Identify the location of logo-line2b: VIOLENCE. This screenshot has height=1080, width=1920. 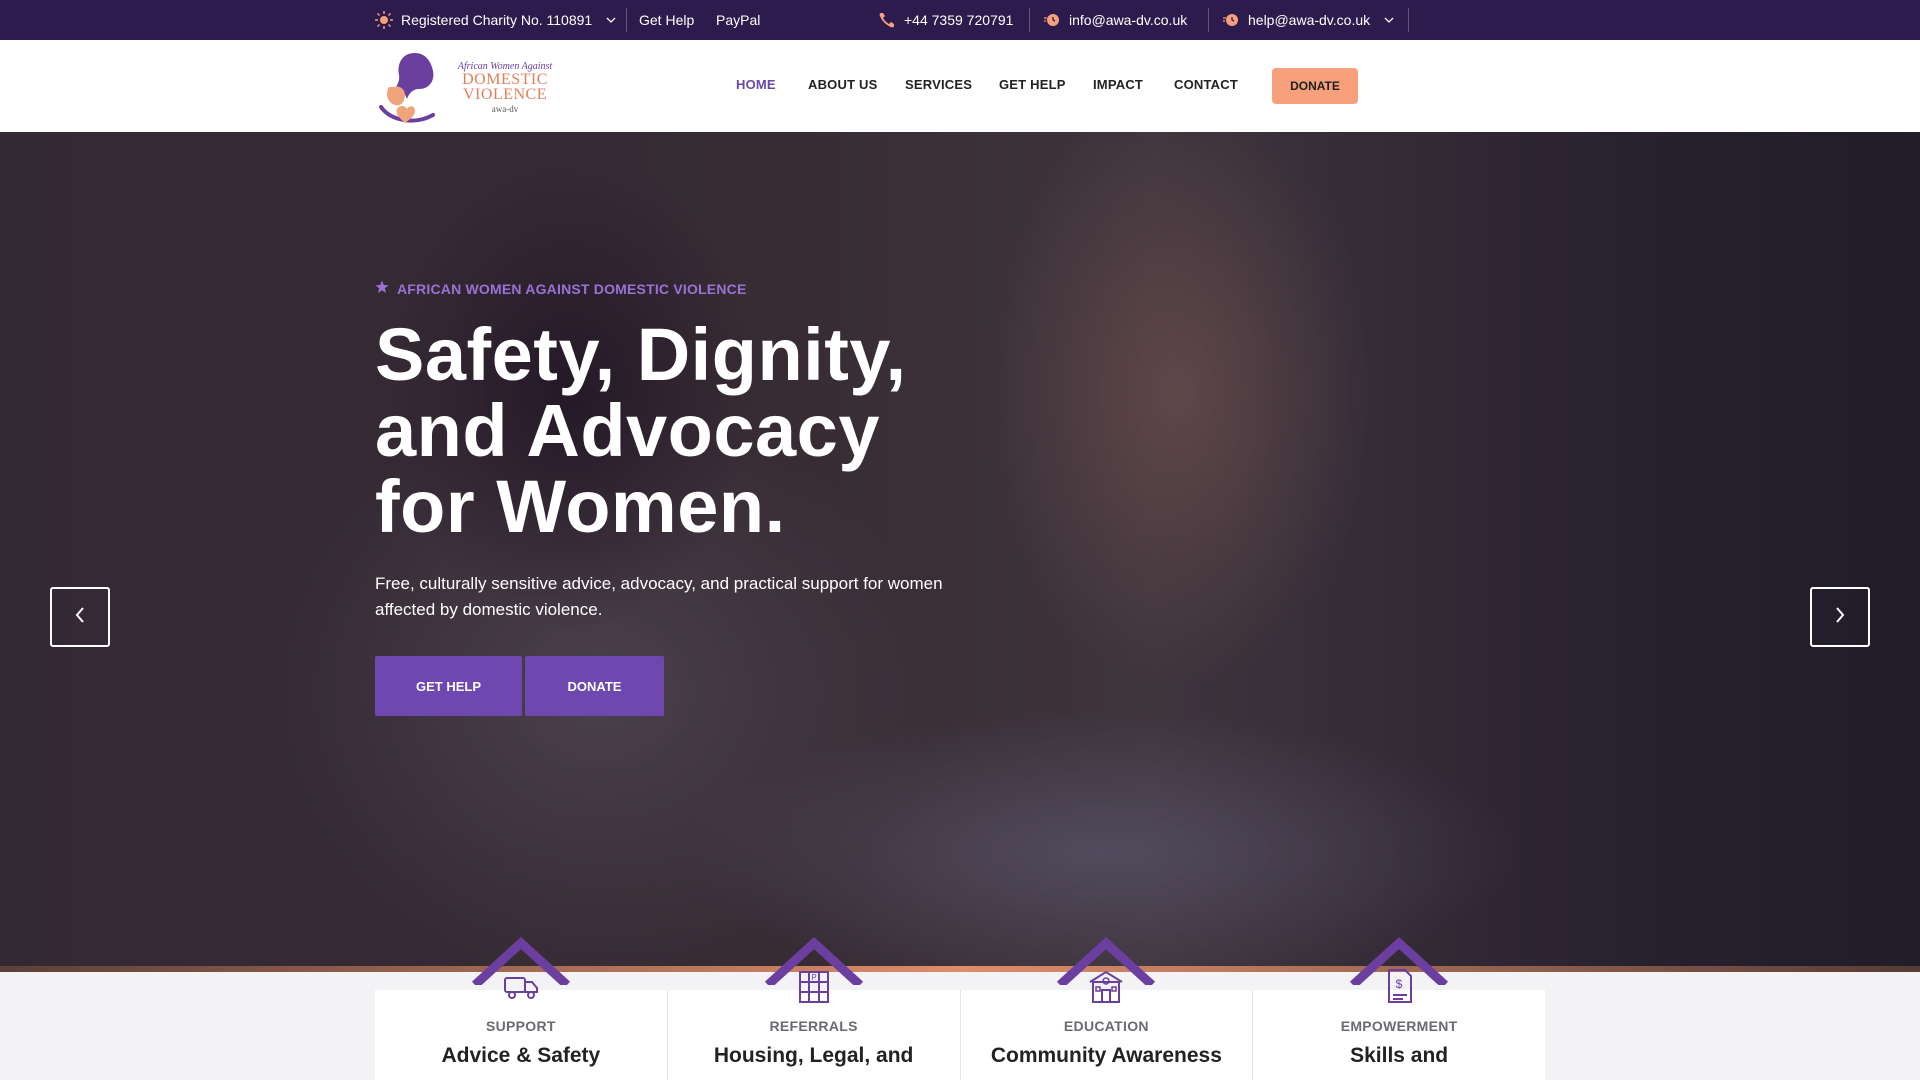
(505, 94).